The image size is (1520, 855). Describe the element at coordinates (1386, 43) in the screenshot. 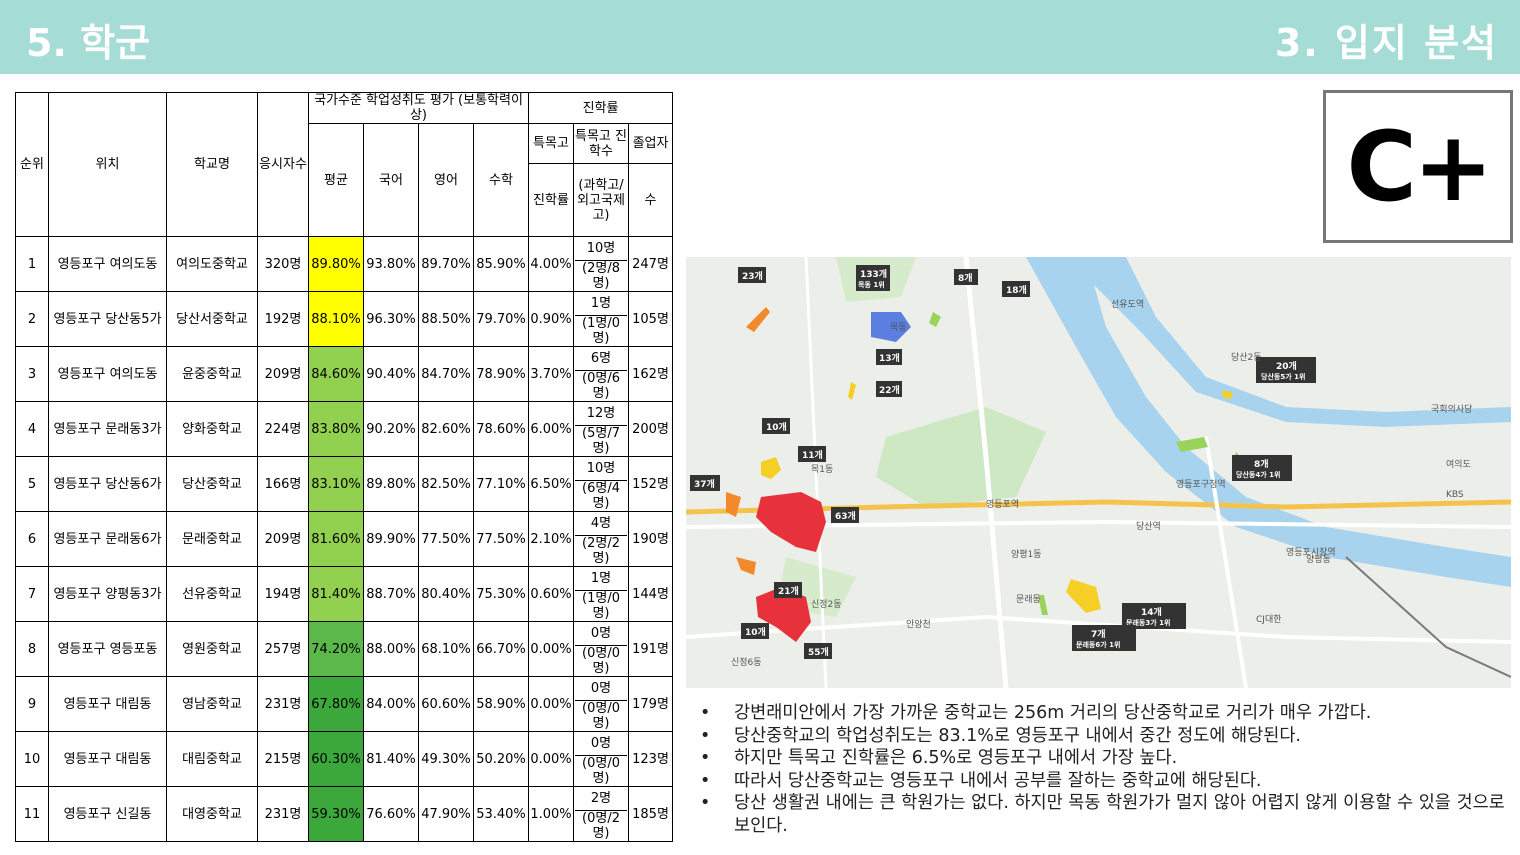

I see `section-category: 3. 입지 분석` at that location.